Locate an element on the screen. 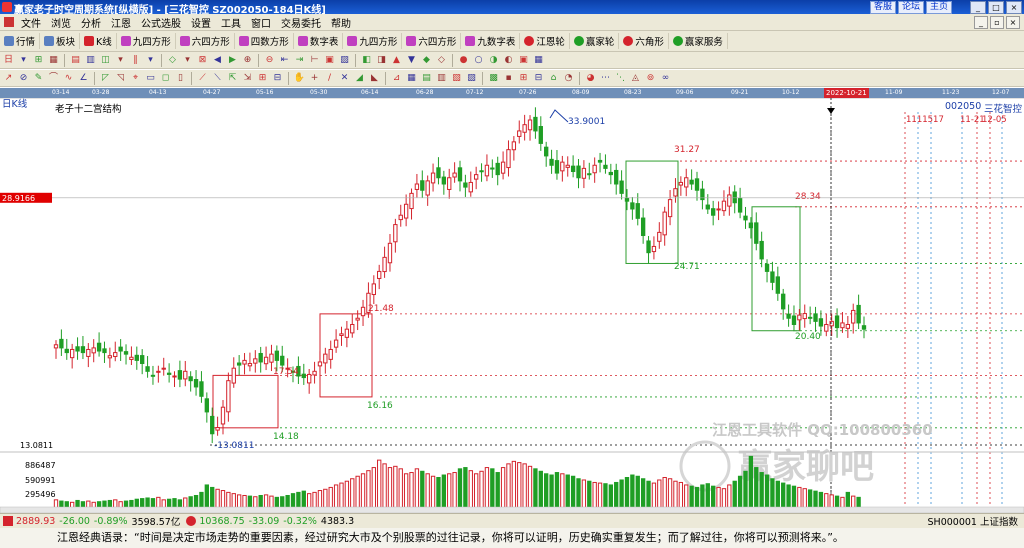 The width and height of the screenshot is (1024, 548). tool-button: ◣ is located at coordinates (374, 78).